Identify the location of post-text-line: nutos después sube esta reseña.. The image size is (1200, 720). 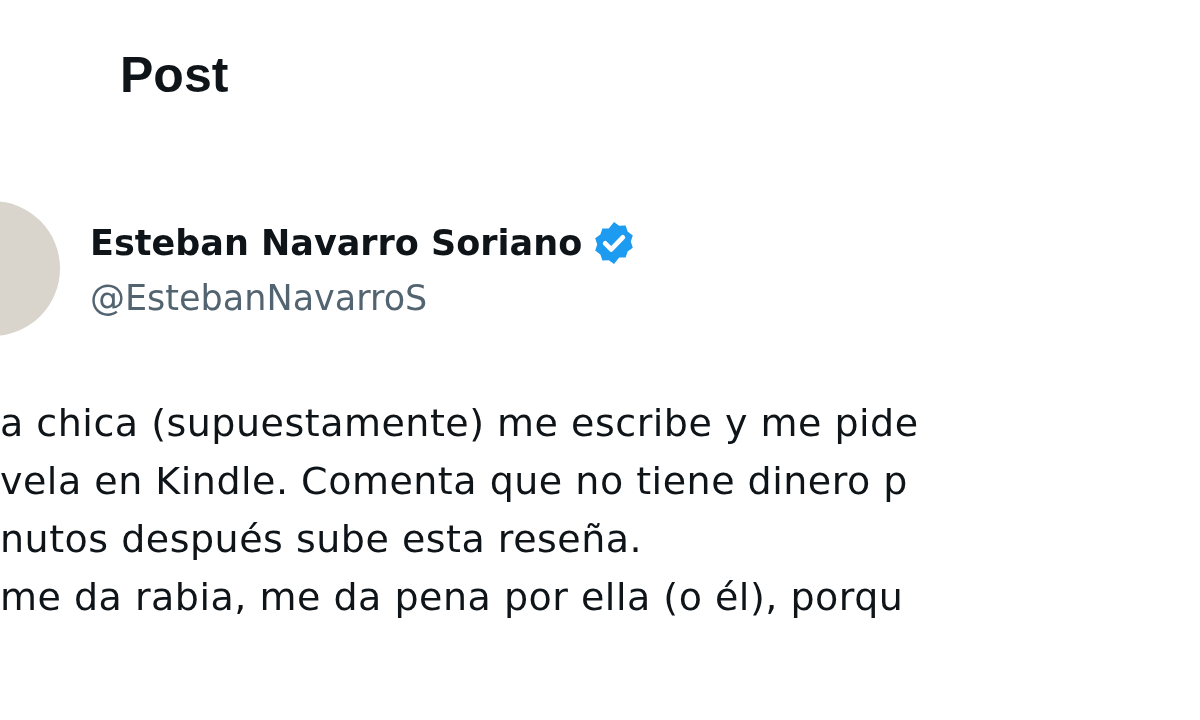
(322, 539).